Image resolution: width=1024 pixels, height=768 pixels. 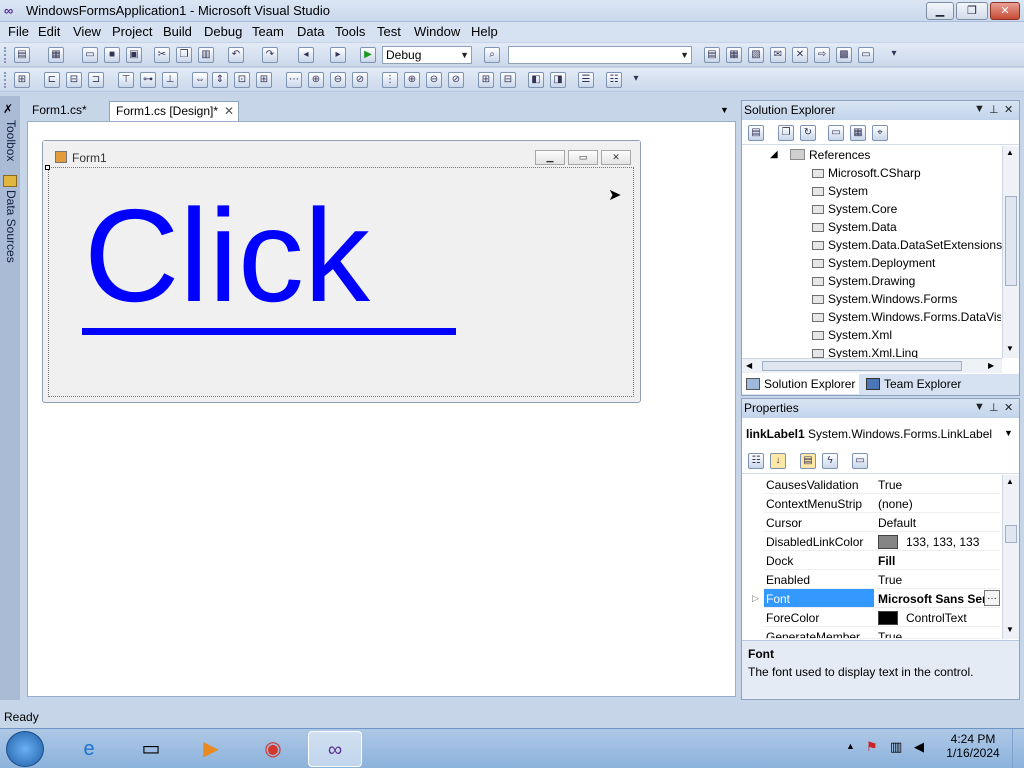 I want to click on collapse-icon: ◢, so click(x=774, y=154).